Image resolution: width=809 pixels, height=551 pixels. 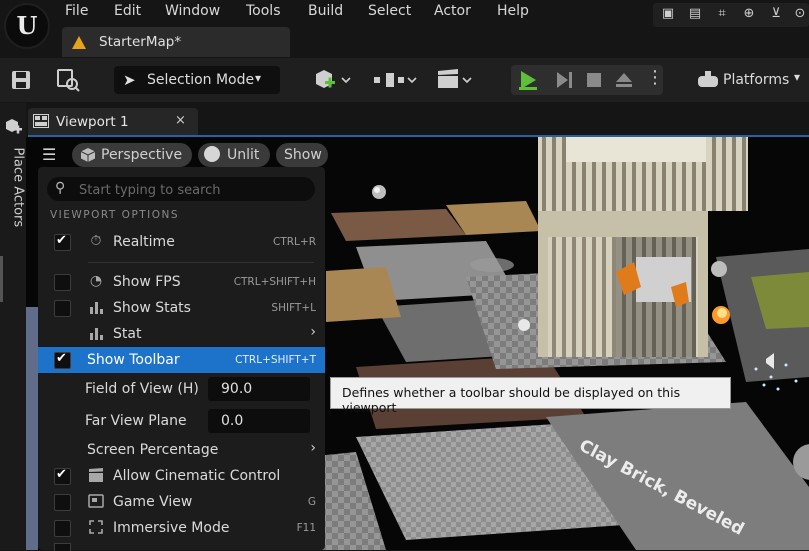 What do you see at coordinates (62, 528) in the screenshot?
I see `immersive-mode-checkbox` at bounding box center [62, 528].